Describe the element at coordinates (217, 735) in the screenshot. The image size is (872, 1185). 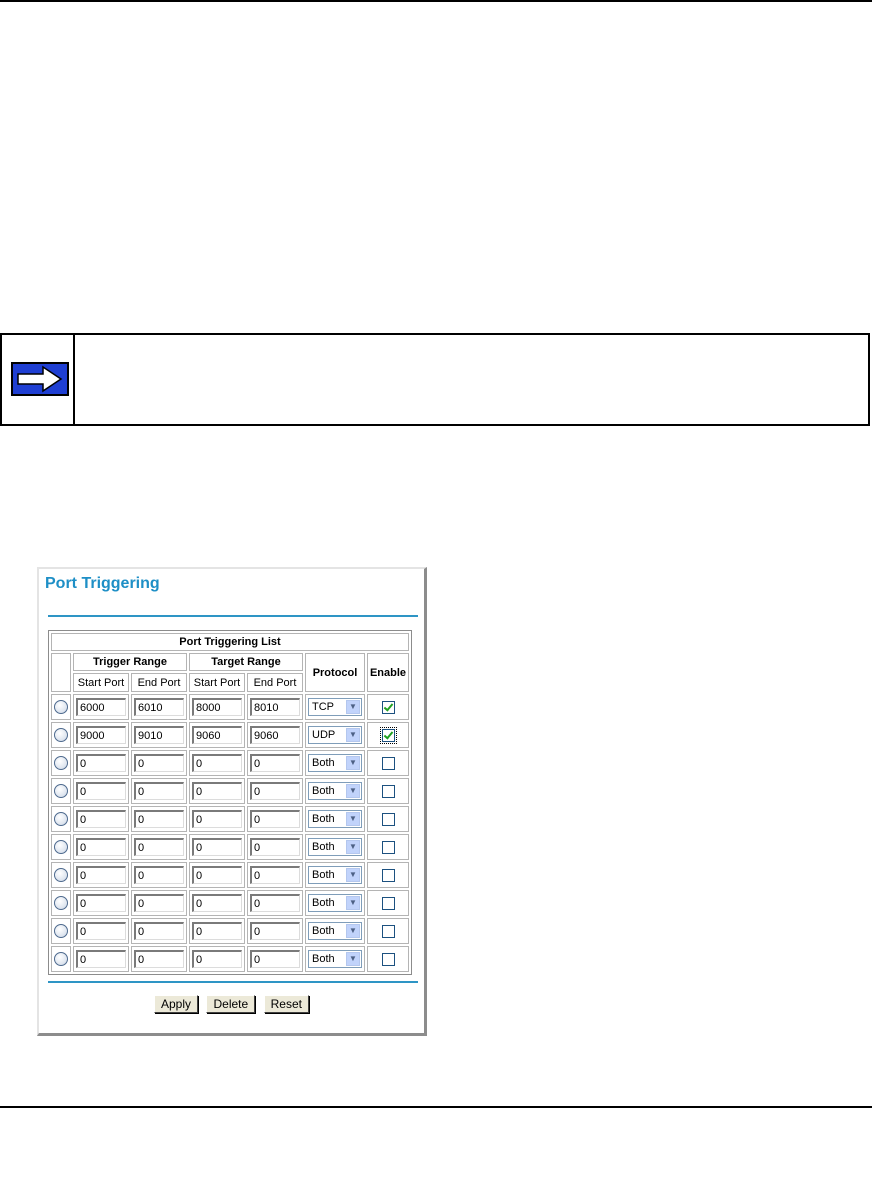
I see `target-start-field: 9060` at that location.